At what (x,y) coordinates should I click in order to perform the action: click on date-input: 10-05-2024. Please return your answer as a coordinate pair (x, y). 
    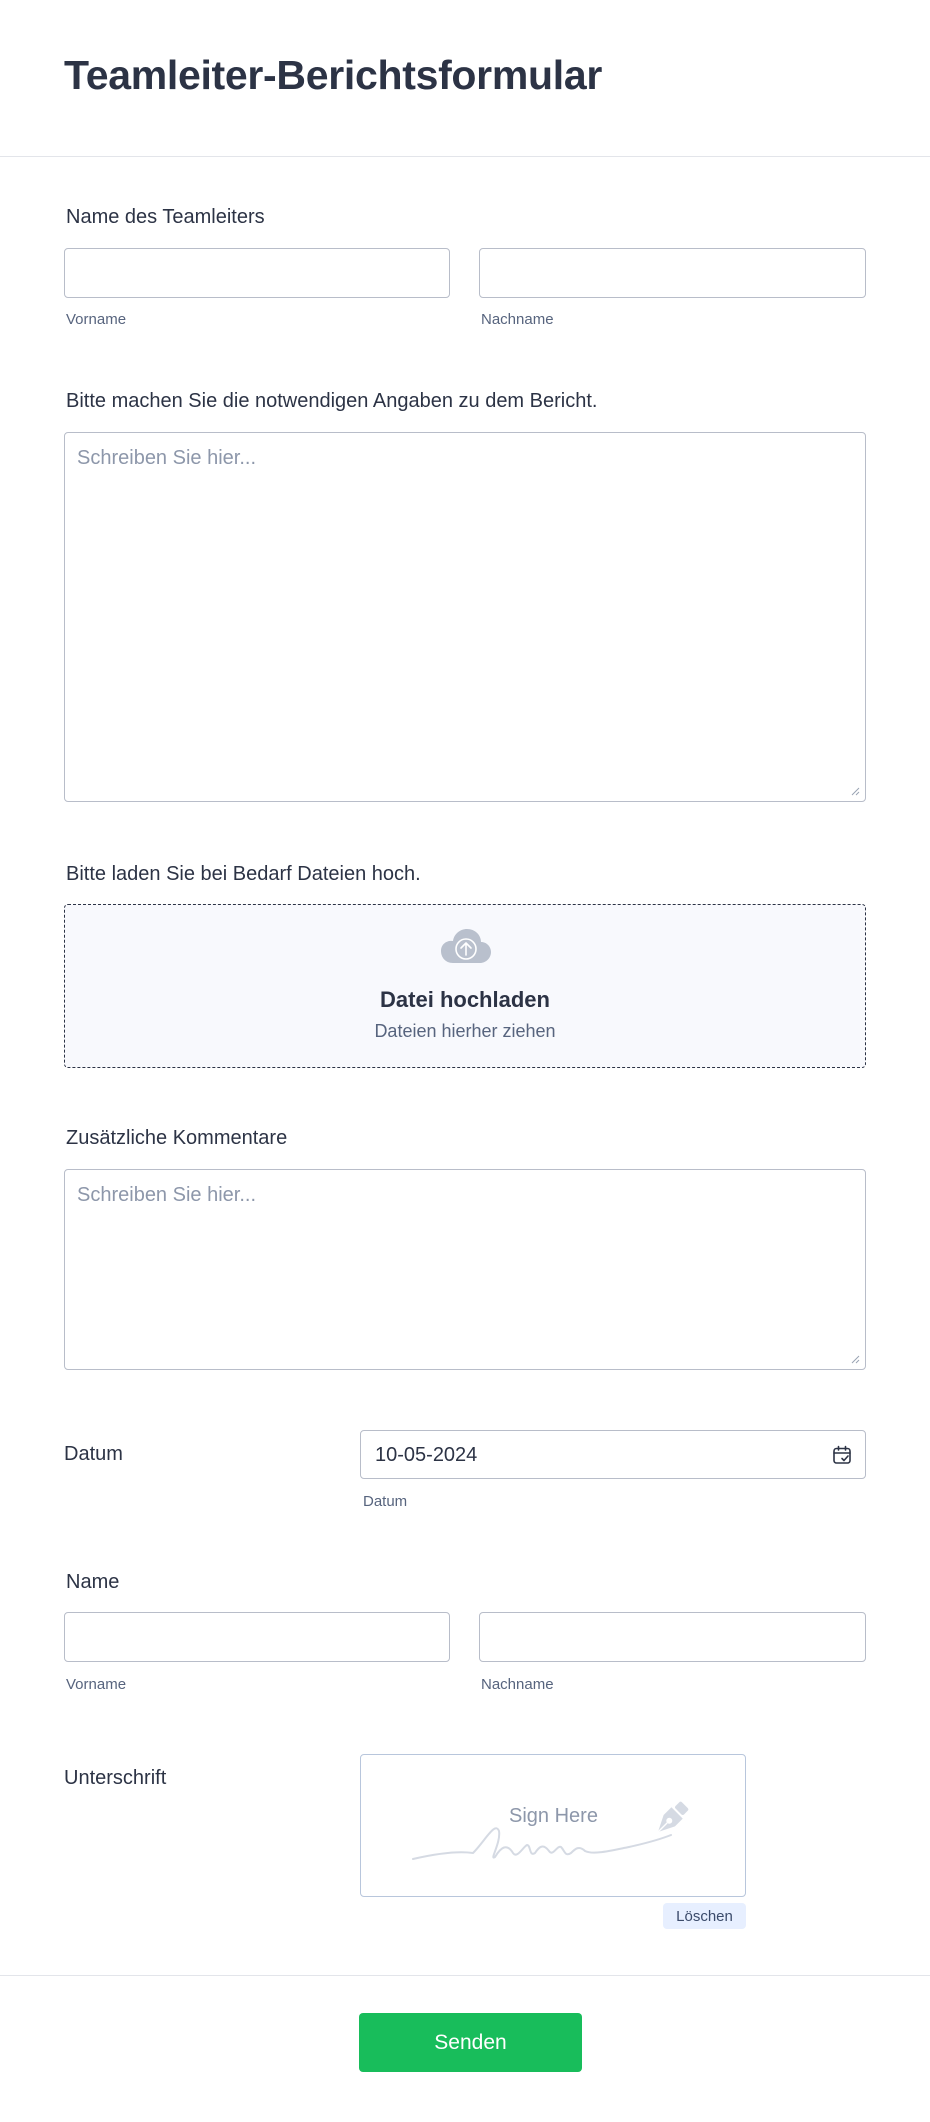
    Looking at the image, I should click on (613, 1454).